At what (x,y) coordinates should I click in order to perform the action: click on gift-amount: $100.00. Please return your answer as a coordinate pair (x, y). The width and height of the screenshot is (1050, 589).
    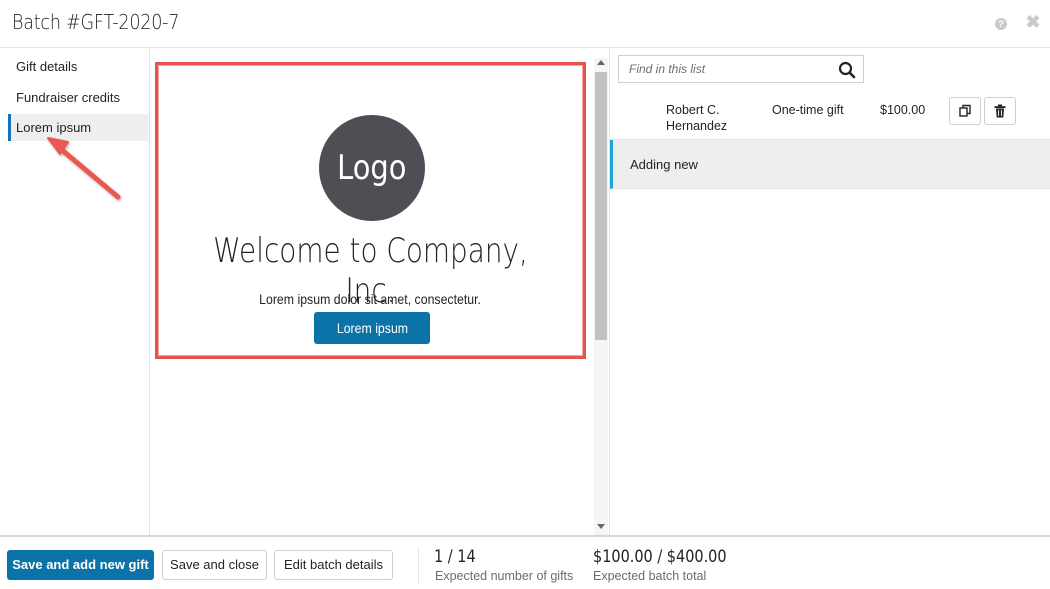
    Looking at the image, I should click on (903, 110).